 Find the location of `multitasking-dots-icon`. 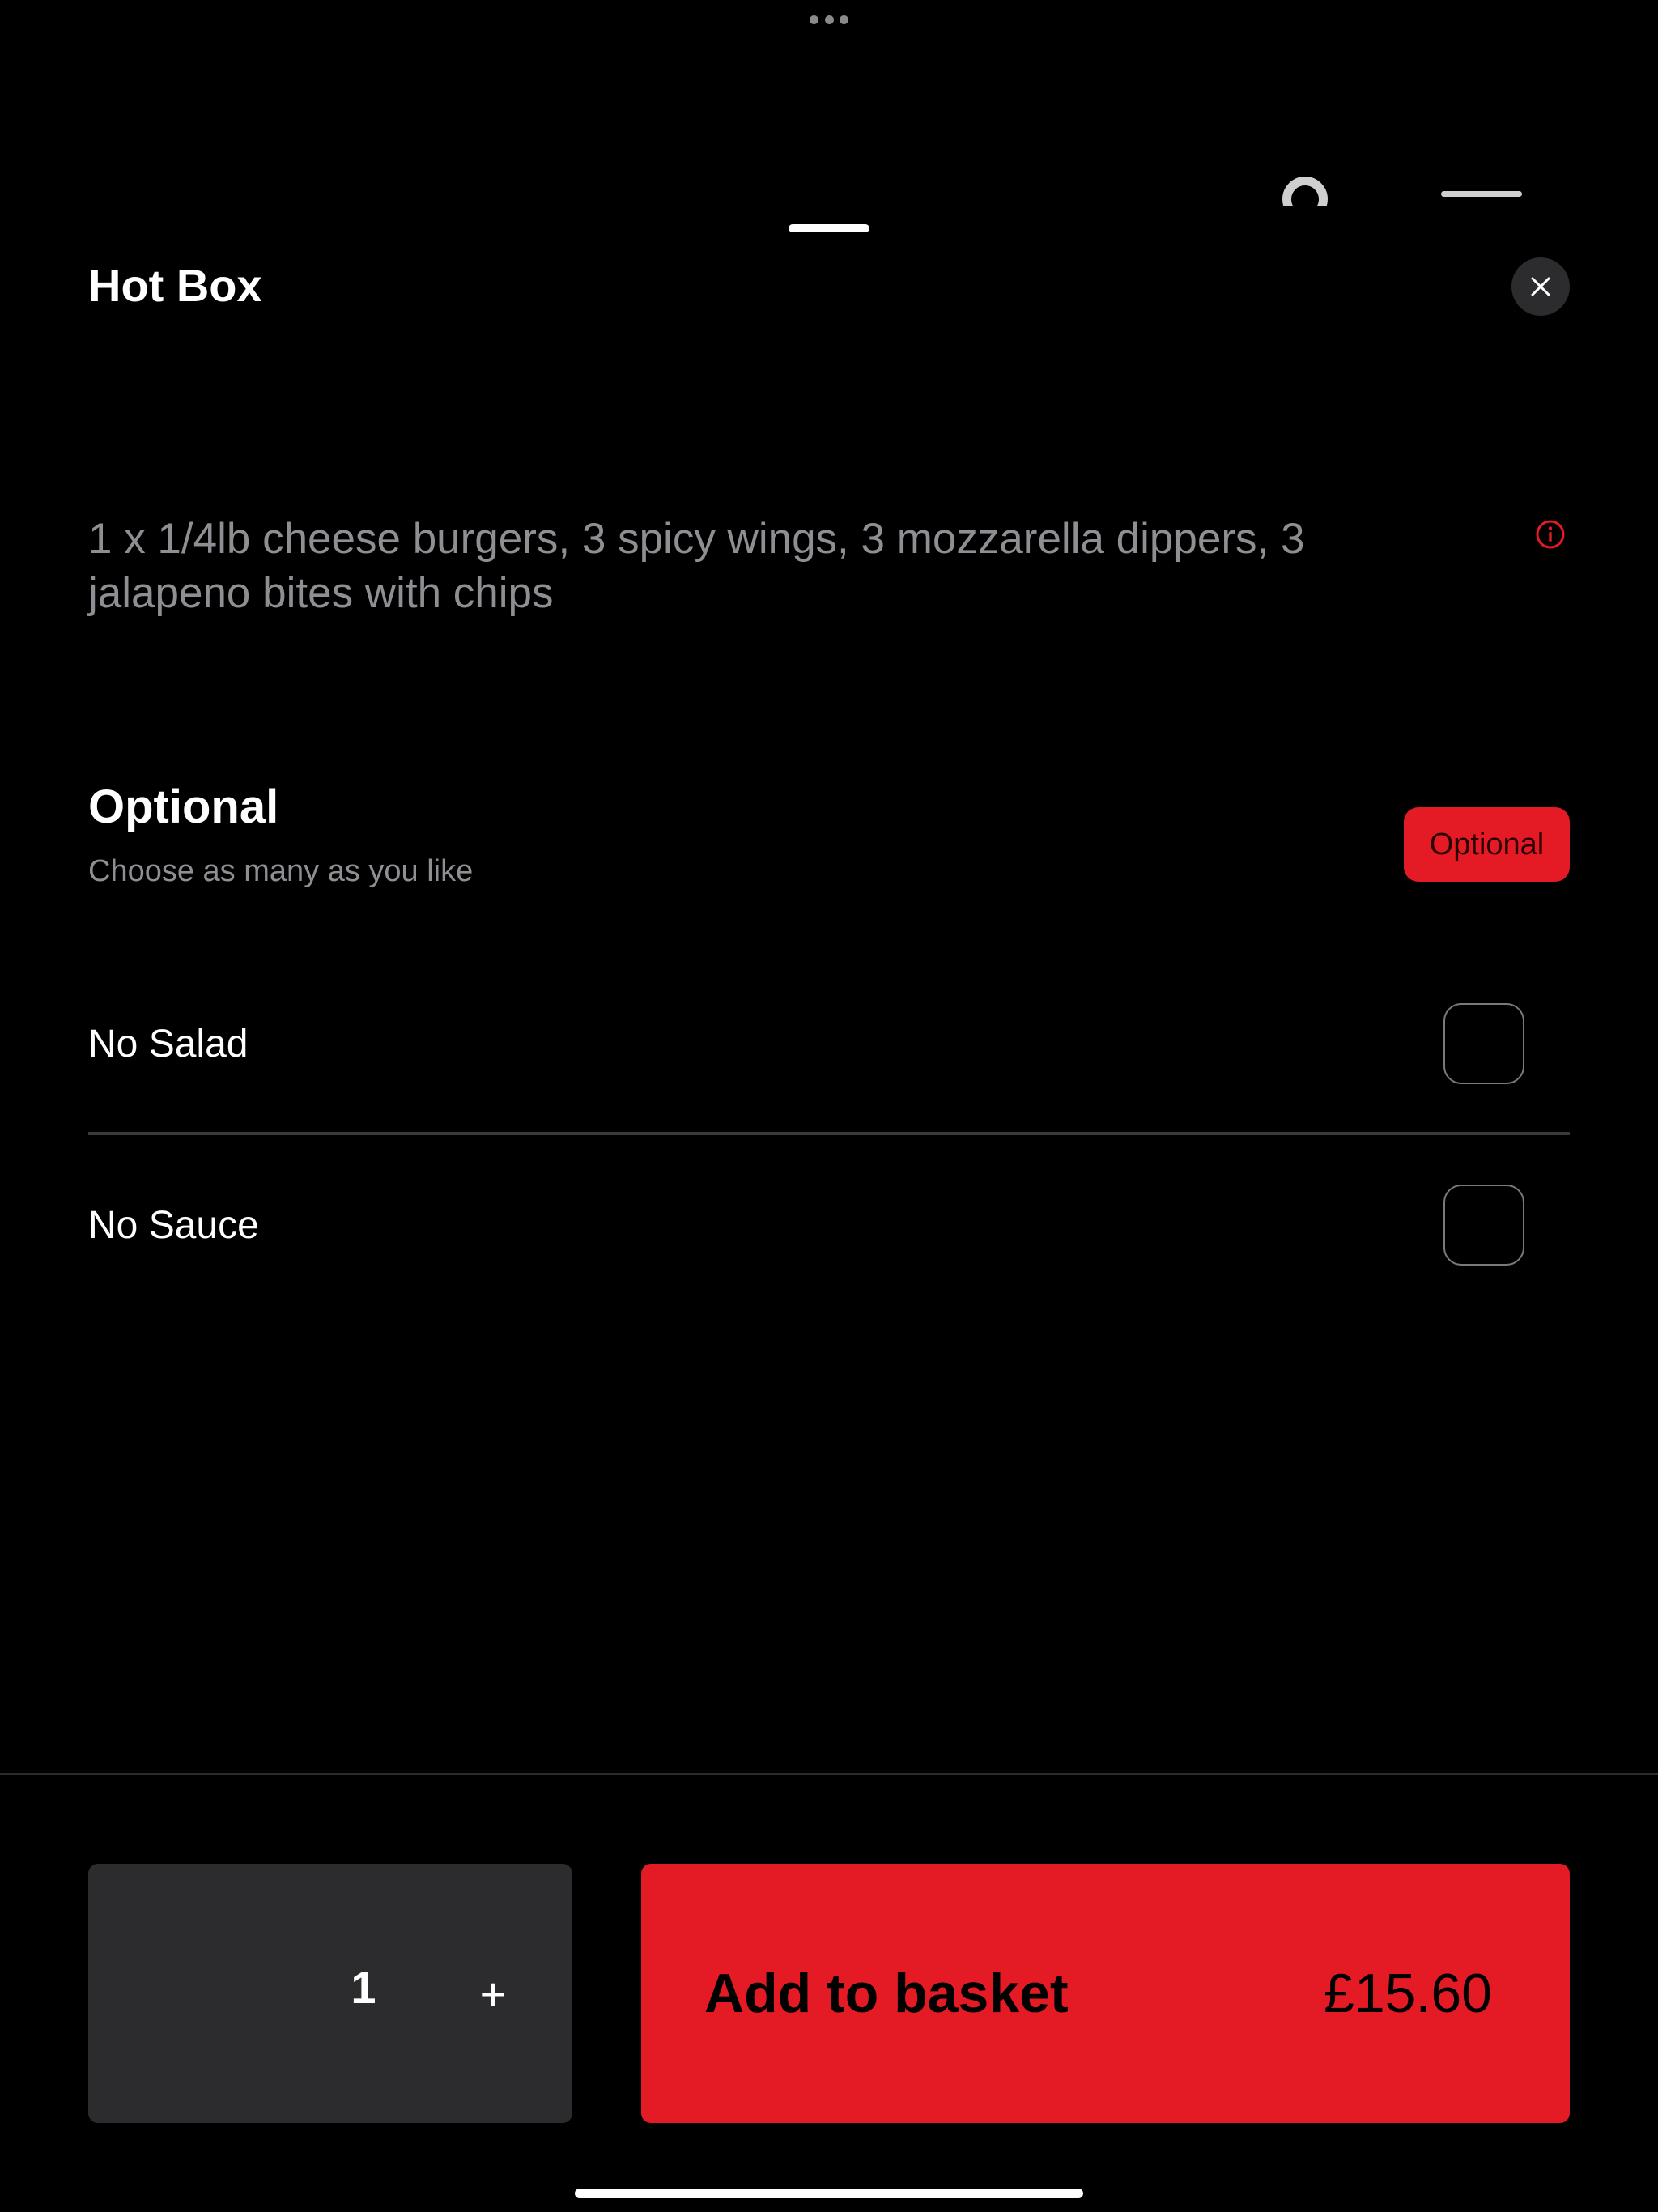

multitasking-dots-icon is located at coordinates (829, 19).